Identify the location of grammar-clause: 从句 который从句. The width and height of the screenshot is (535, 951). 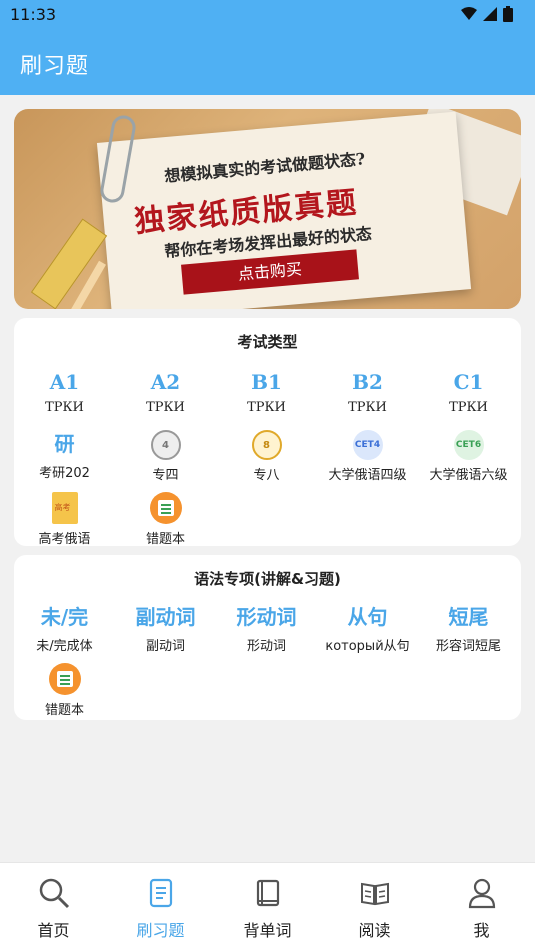
(367, 628).